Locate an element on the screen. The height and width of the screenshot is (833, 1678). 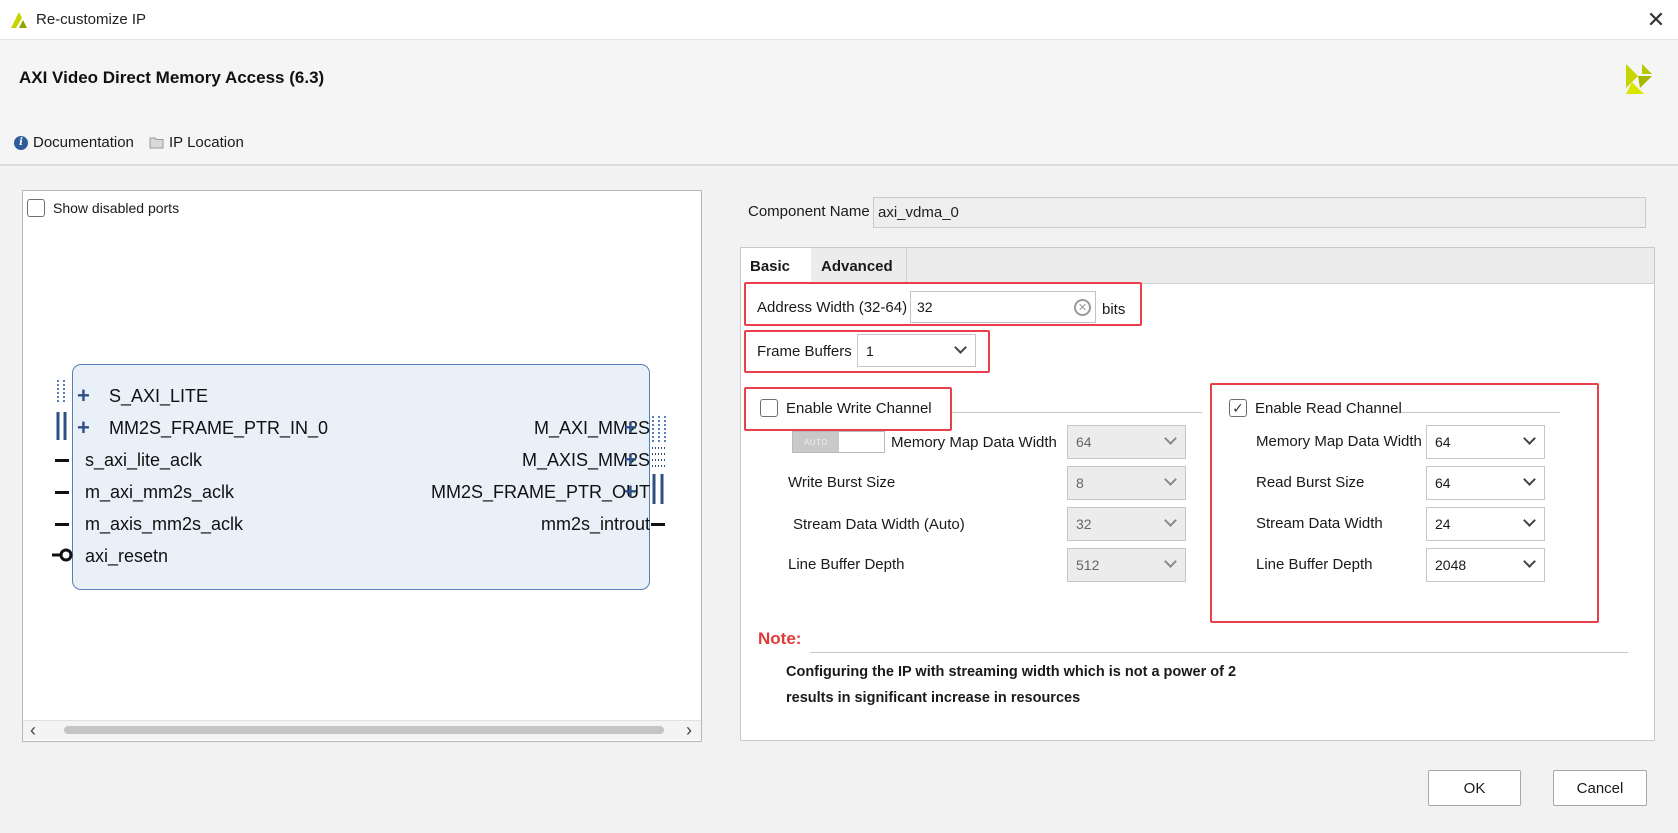
enable-write-channel-option: Enable Write Channel is located at coordinates (846, 408).